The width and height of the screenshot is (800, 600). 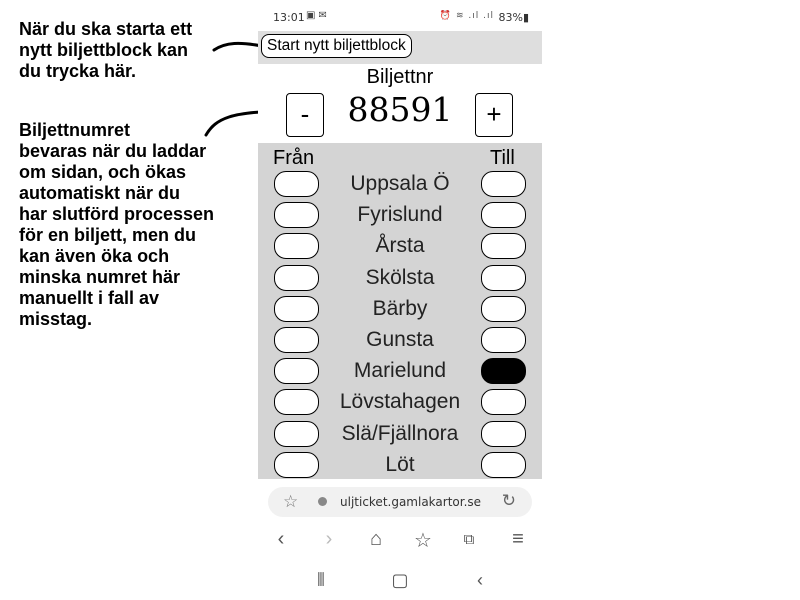 What do you see at coordinates (321, 580) in the screenshot?
I see `recent-apps-icon: ⦀` at bounding box center [321, 580].